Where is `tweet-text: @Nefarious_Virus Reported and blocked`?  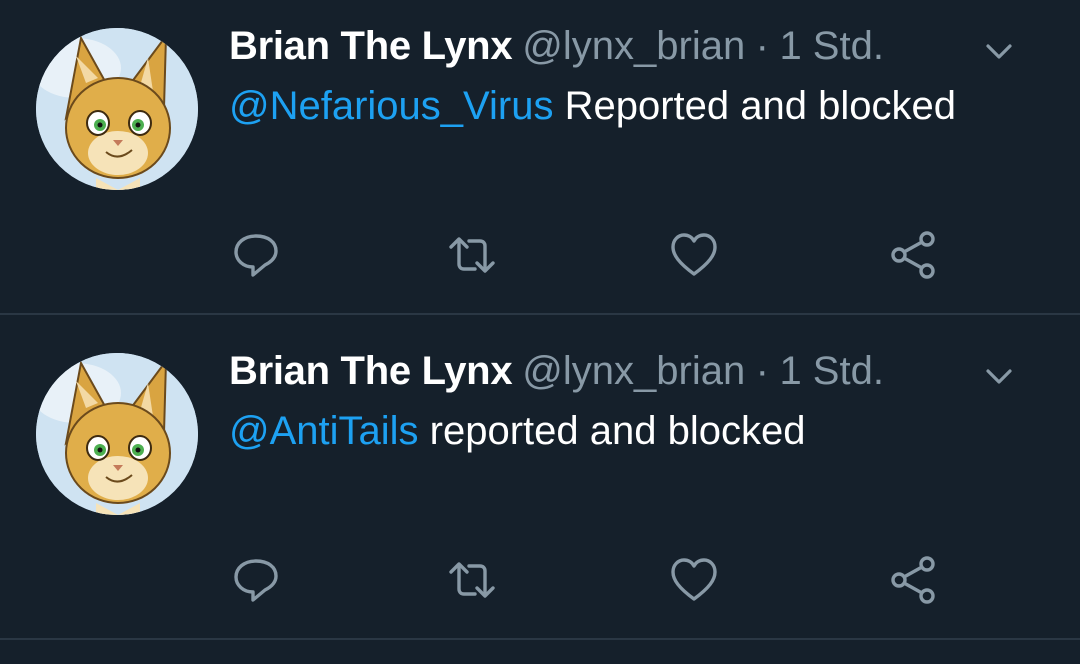
tweet-text: @Nefarious_Virus Reported and blocked is located at coordinates (636, 106).